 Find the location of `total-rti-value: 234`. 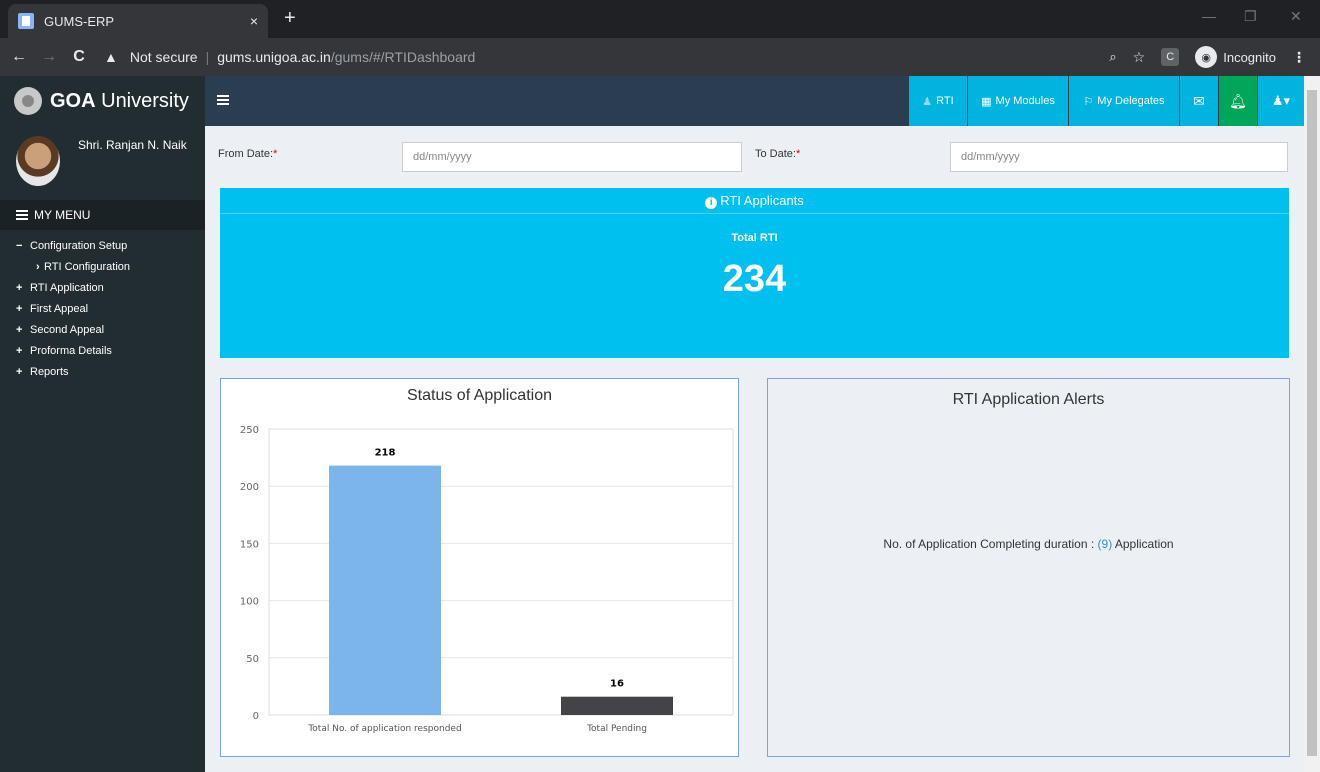

total-rti-value: 234 is located at coordinates (754, 279).